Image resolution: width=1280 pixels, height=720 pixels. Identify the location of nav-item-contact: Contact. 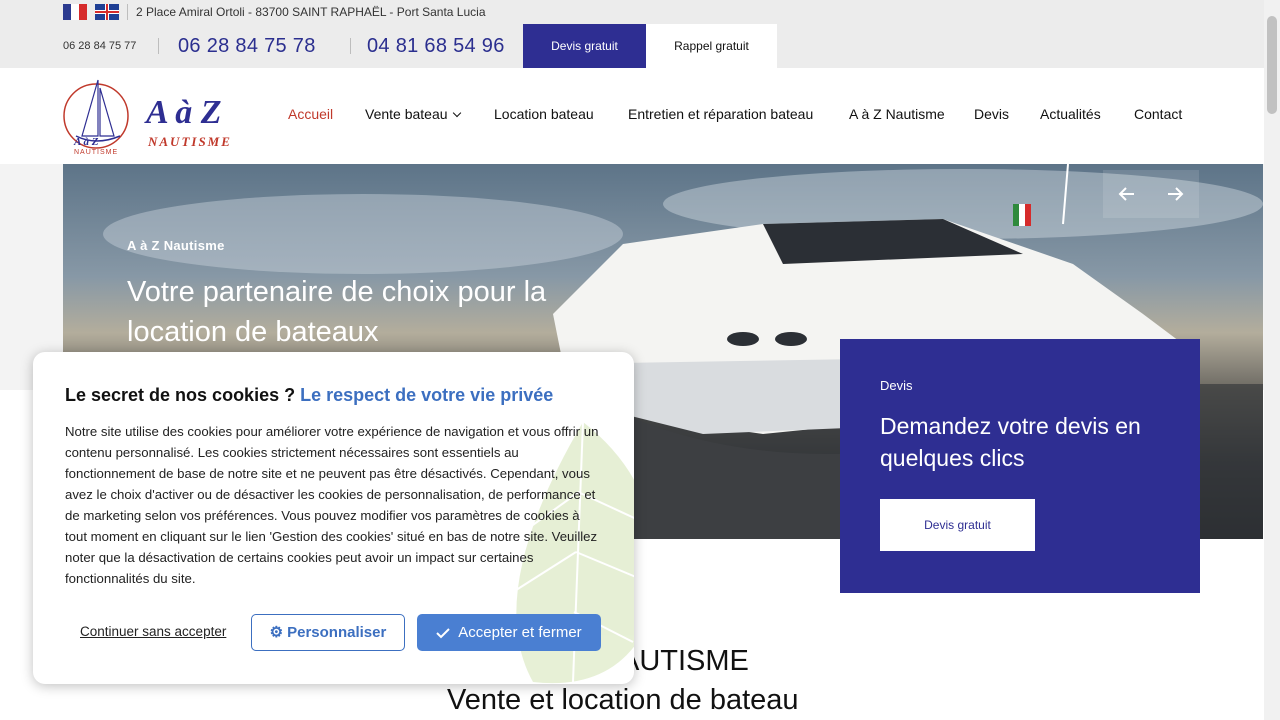
(1158, 114).